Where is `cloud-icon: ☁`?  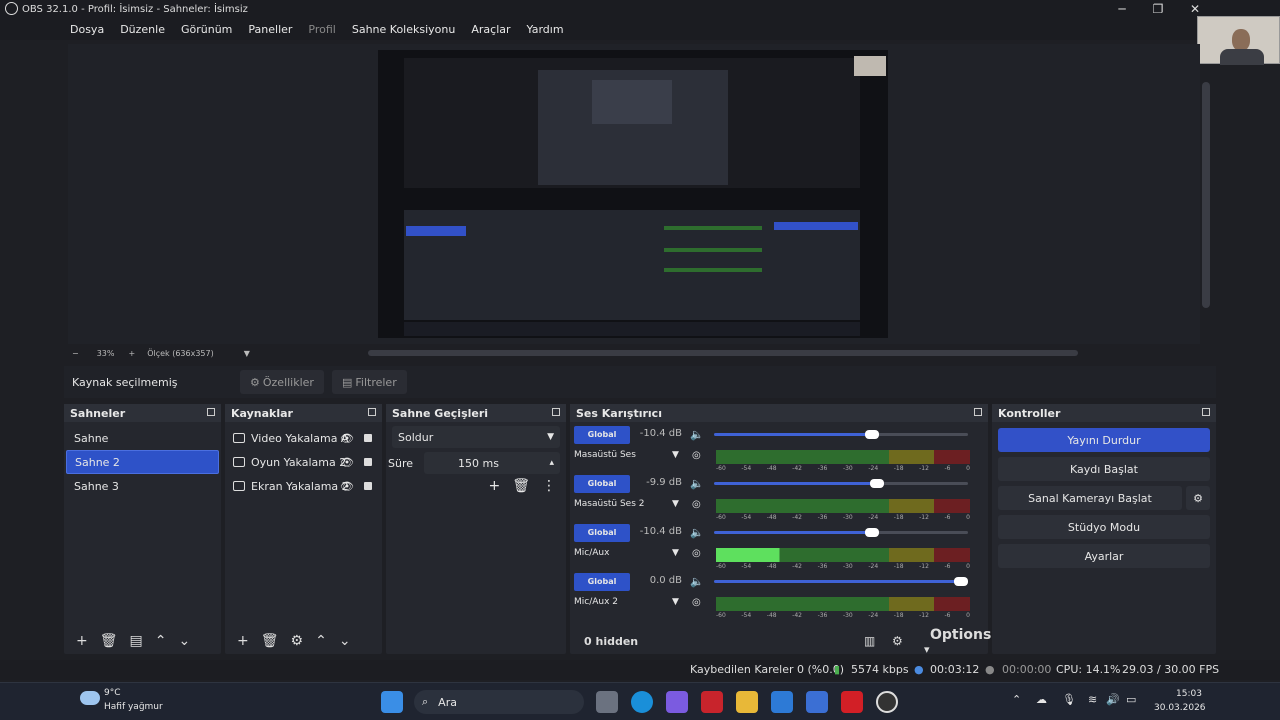
cloud-icon: ☁ is located at coordinates (1041, 699).